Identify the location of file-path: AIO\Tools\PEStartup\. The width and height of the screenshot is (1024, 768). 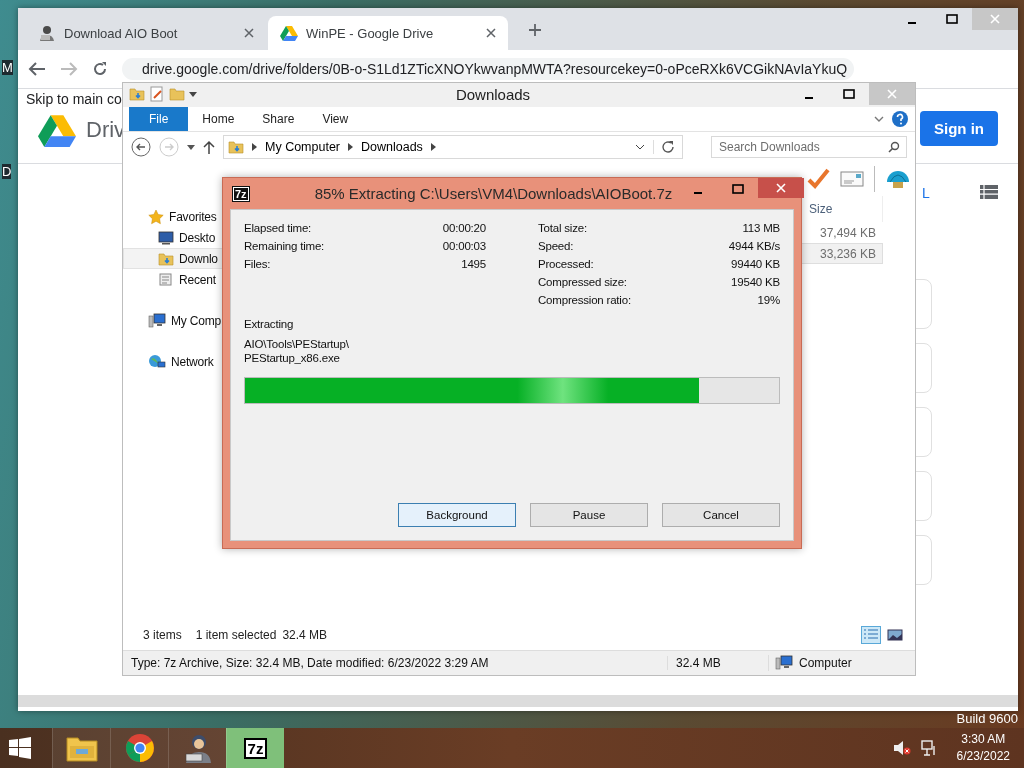
(297, 344).